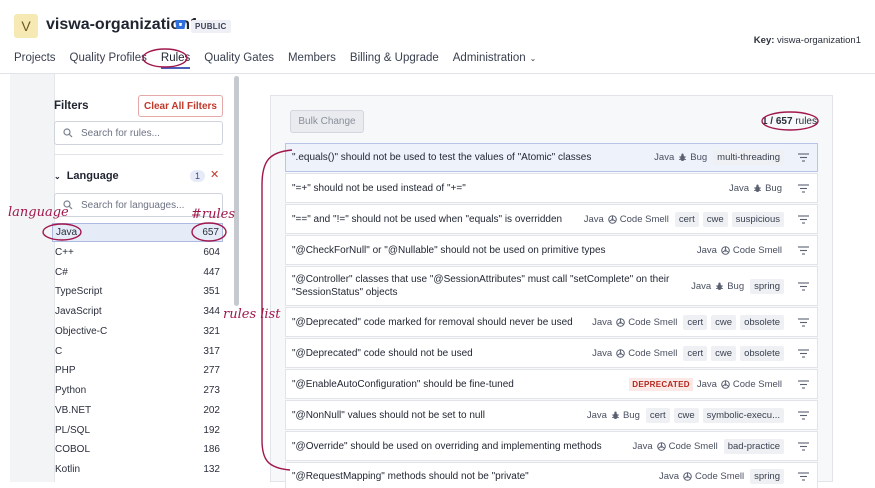 This screenshot has height=488, width=875. I want to click on language-facet-name: VB.NET, so click(73, 410).